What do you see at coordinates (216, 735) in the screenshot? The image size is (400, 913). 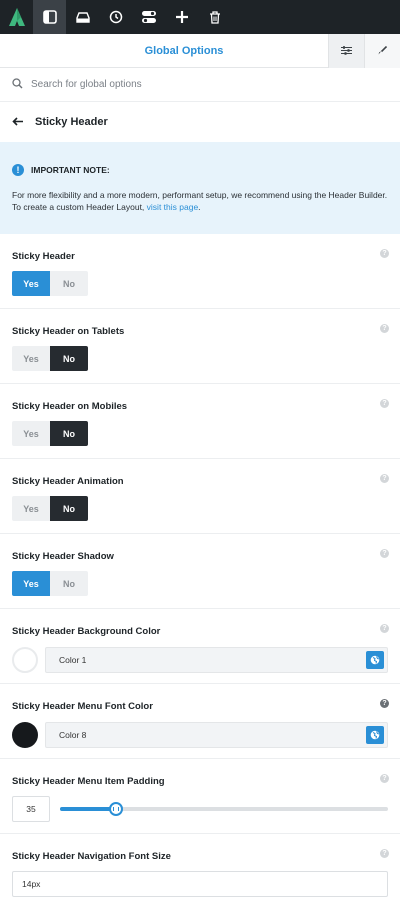 I see `color-select: Color 8` at bounding box center [216, 735].